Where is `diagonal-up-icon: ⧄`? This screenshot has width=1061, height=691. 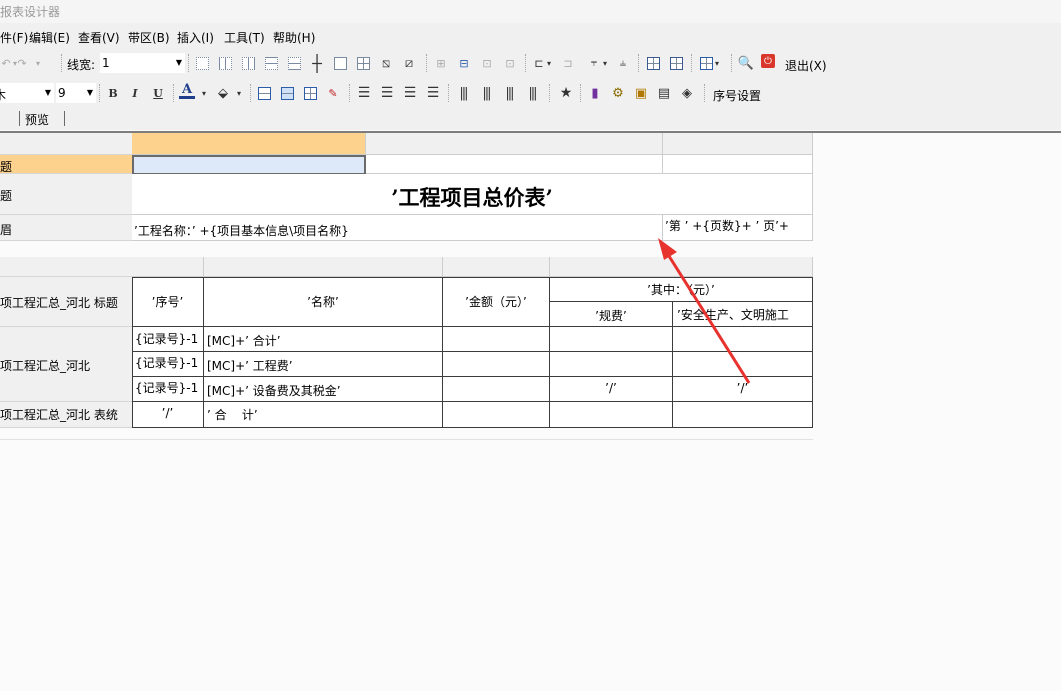
diagonal-up-icon: ⧄ is located at coordinates (409, 63).